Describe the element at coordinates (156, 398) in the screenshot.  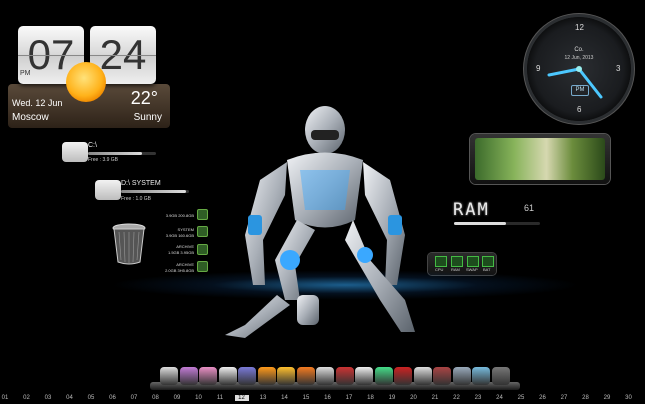
I see `calendar-day: 08` at that location.